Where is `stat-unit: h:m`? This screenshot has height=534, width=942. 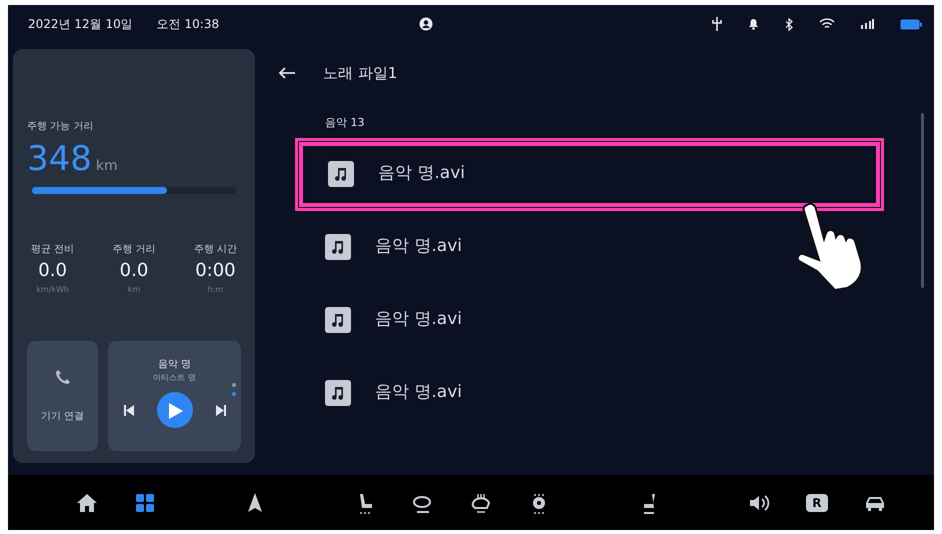
stat-unit: h:m is located at coordinates (216, 290).